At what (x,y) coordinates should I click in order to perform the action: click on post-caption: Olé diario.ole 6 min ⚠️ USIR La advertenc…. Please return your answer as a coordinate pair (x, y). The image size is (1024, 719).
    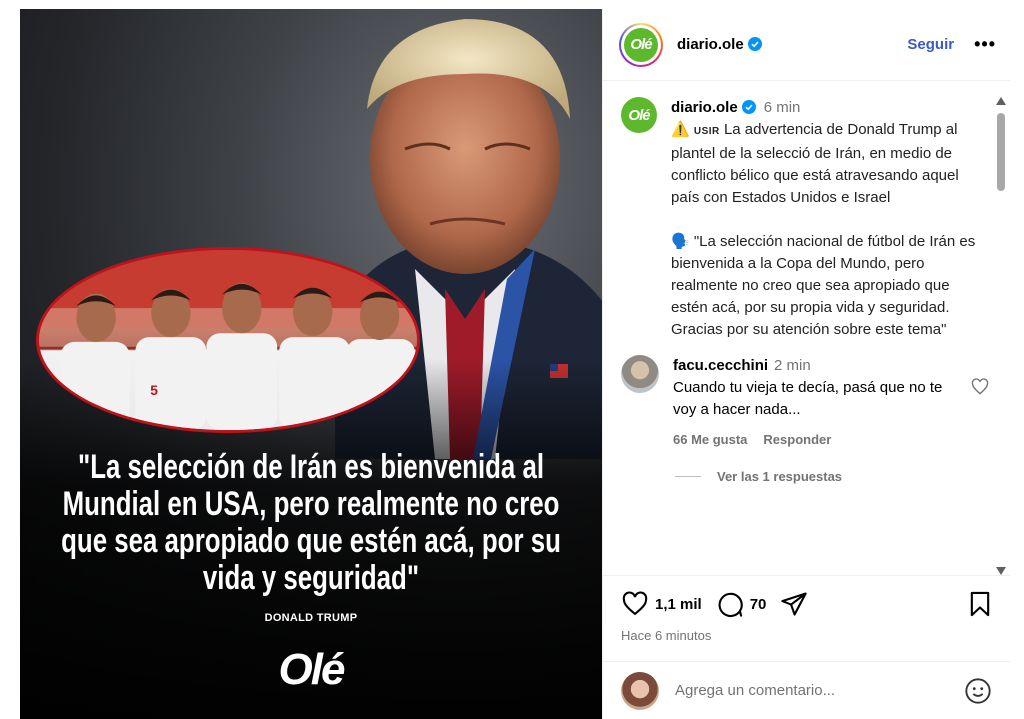
    Looking at the image, I should click on (805, 219).